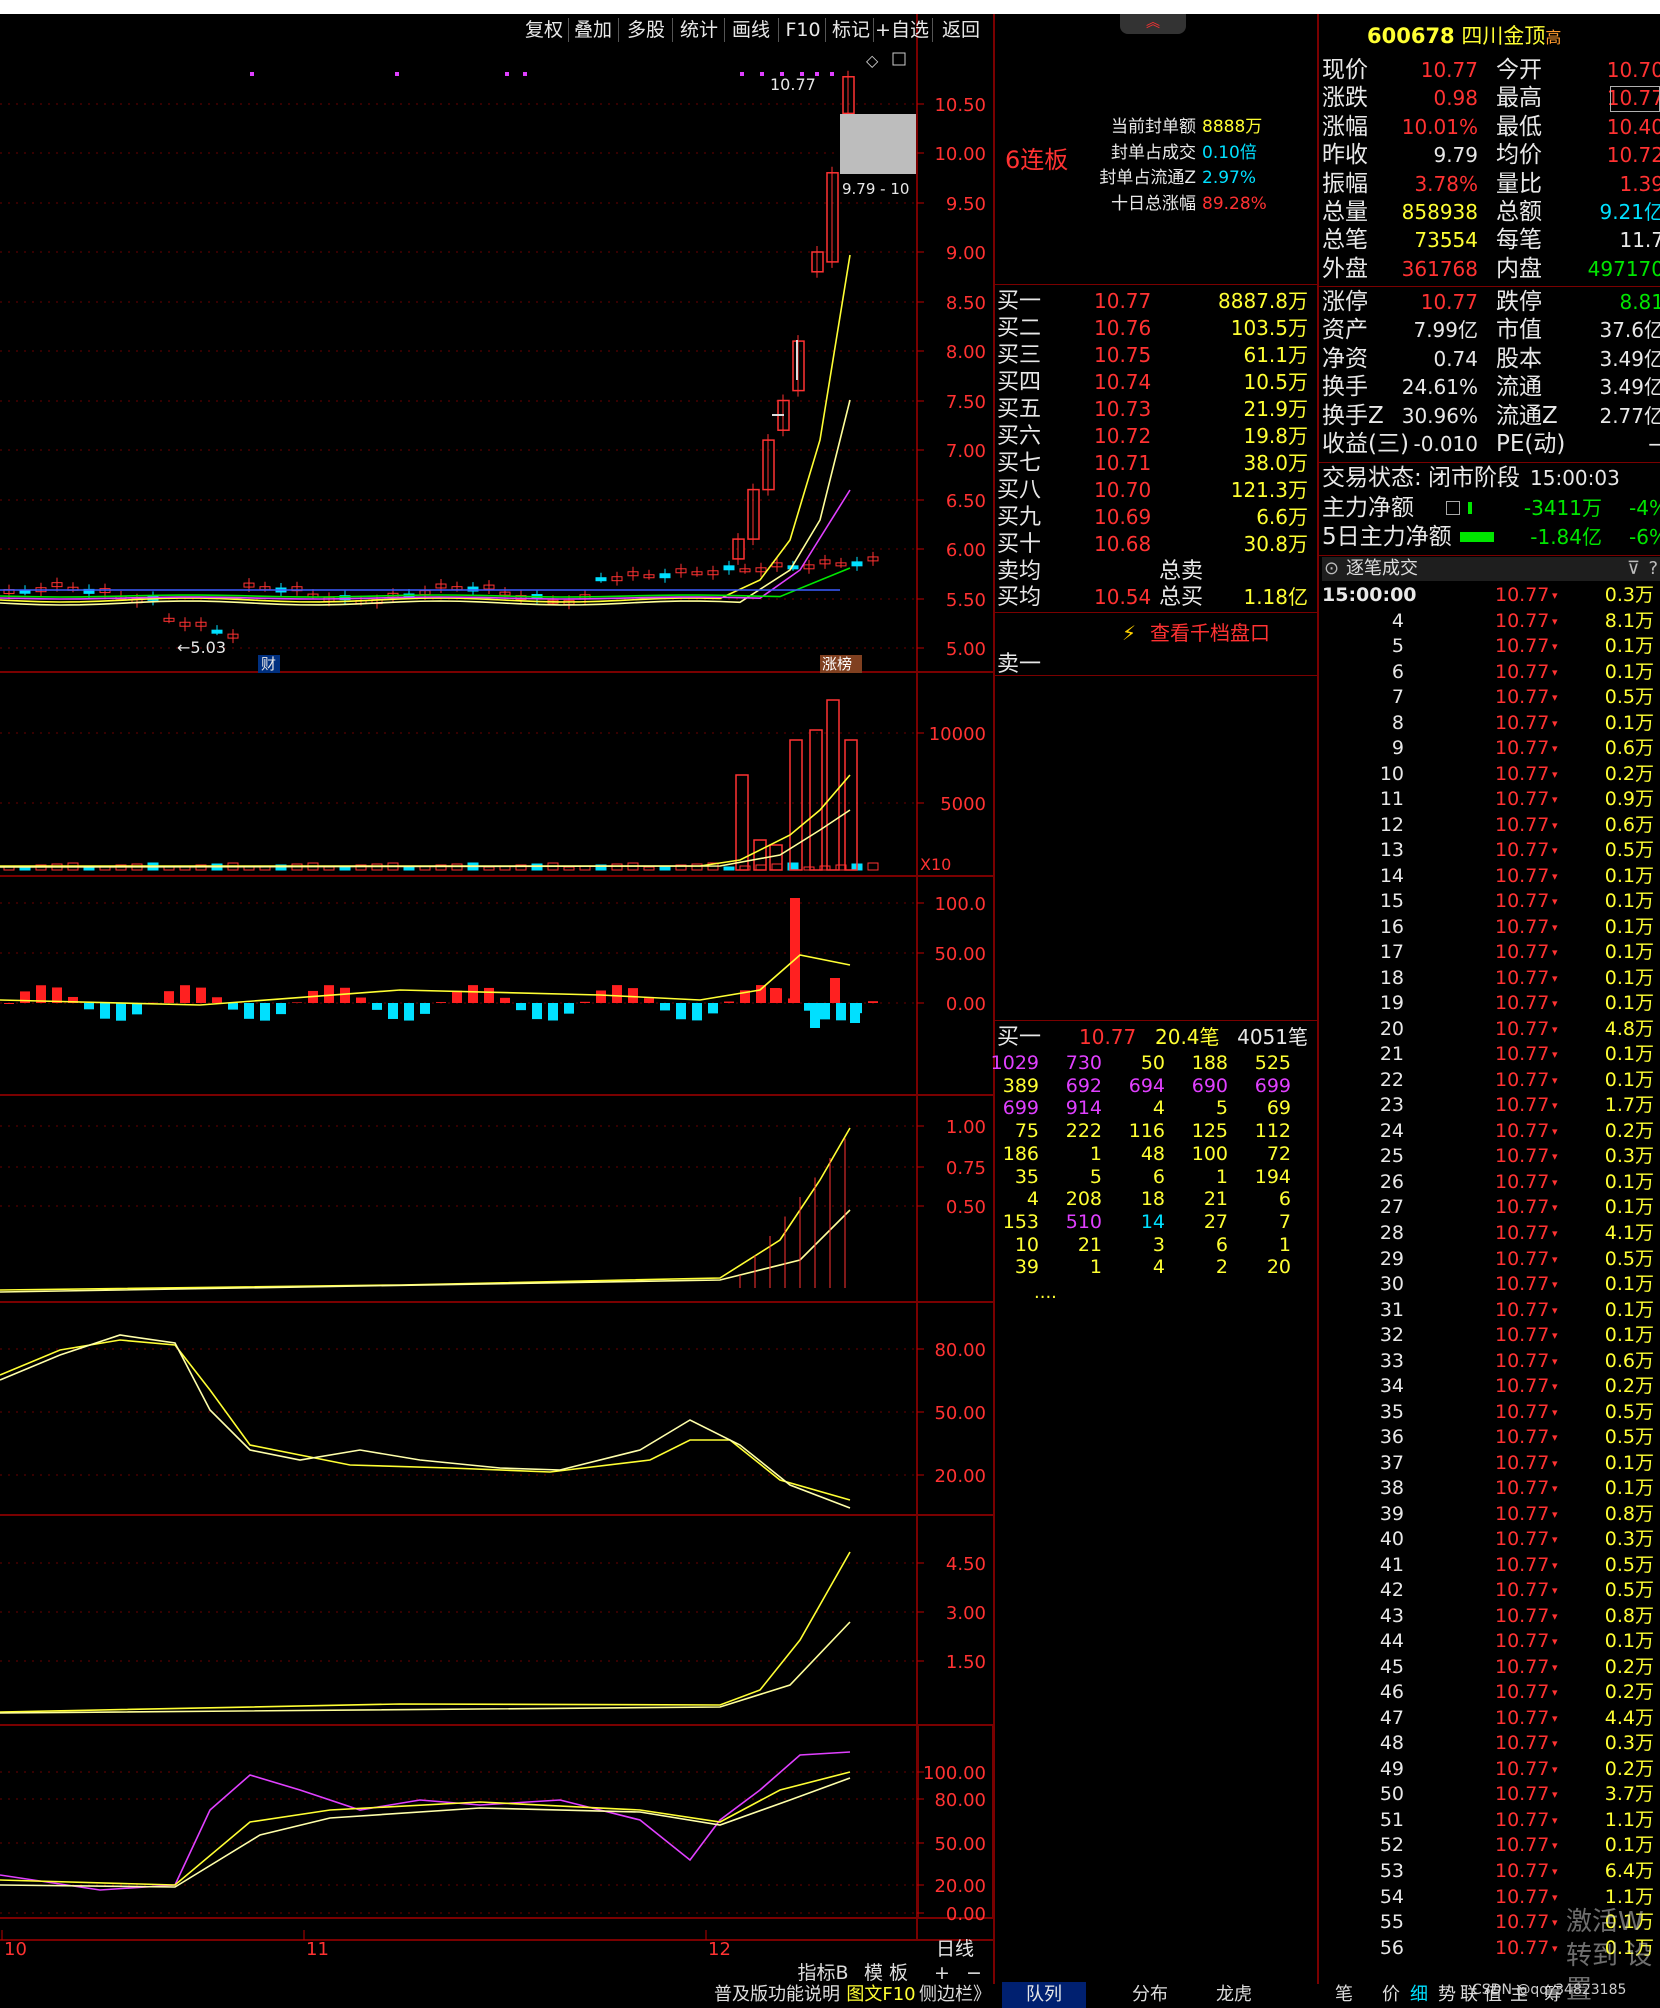 The height and width of the screenshot is (2008, 1660). I want to click on bottom-tab-4: 分布, so click(1150, 1995).